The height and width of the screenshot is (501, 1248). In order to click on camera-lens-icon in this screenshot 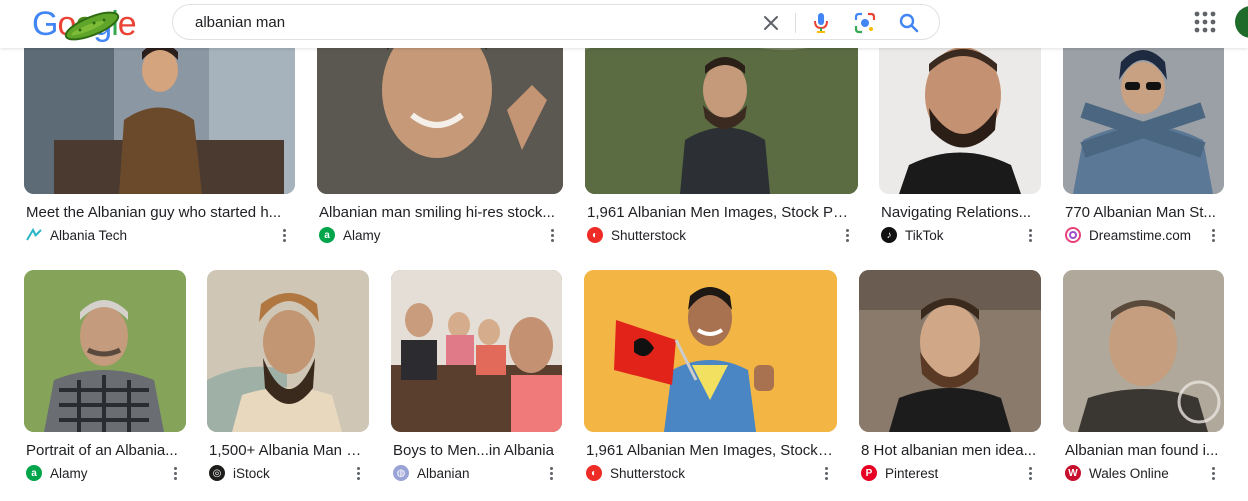, I will do `click(865, 23)`.